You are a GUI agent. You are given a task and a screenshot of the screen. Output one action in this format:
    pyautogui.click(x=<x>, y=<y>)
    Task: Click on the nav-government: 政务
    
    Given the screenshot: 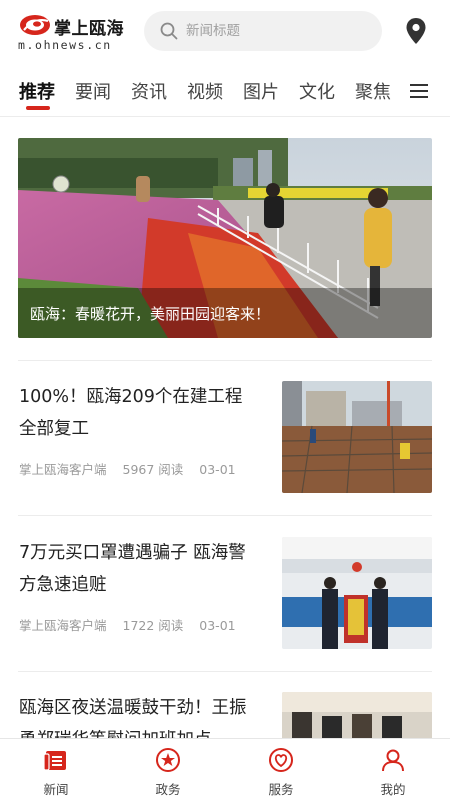 What is the action you would take?
    pyautogui.click(x=168, y=769)
    